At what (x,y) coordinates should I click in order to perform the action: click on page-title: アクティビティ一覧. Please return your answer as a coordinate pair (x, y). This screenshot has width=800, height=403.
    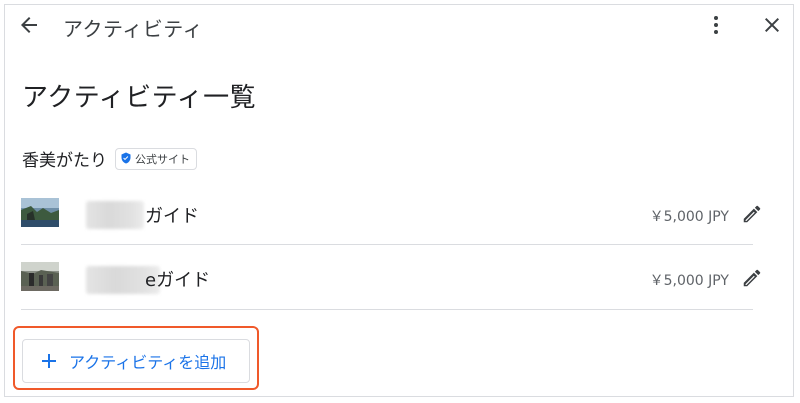
    Looking at the image, I should click on (139, 98).